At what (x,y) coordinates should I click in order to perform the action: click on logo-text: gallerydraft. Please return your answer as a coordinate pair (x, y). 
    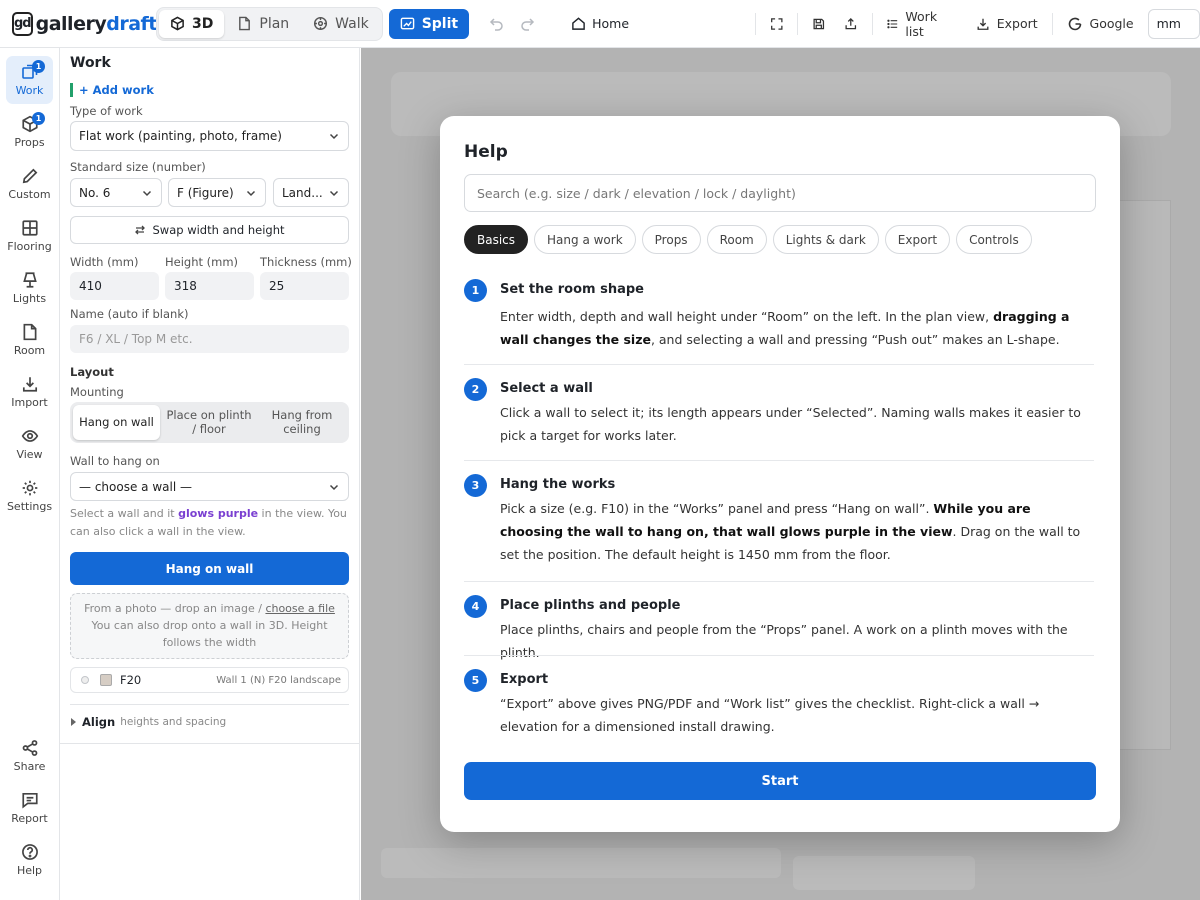
    Looking at the image, I should click on (96, 23).